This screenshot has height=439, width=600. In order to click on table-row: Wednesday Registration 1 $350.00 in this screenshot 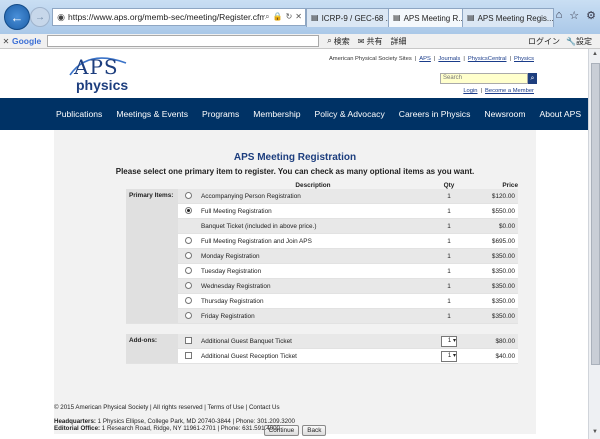, I will do `click(322, 286)`.